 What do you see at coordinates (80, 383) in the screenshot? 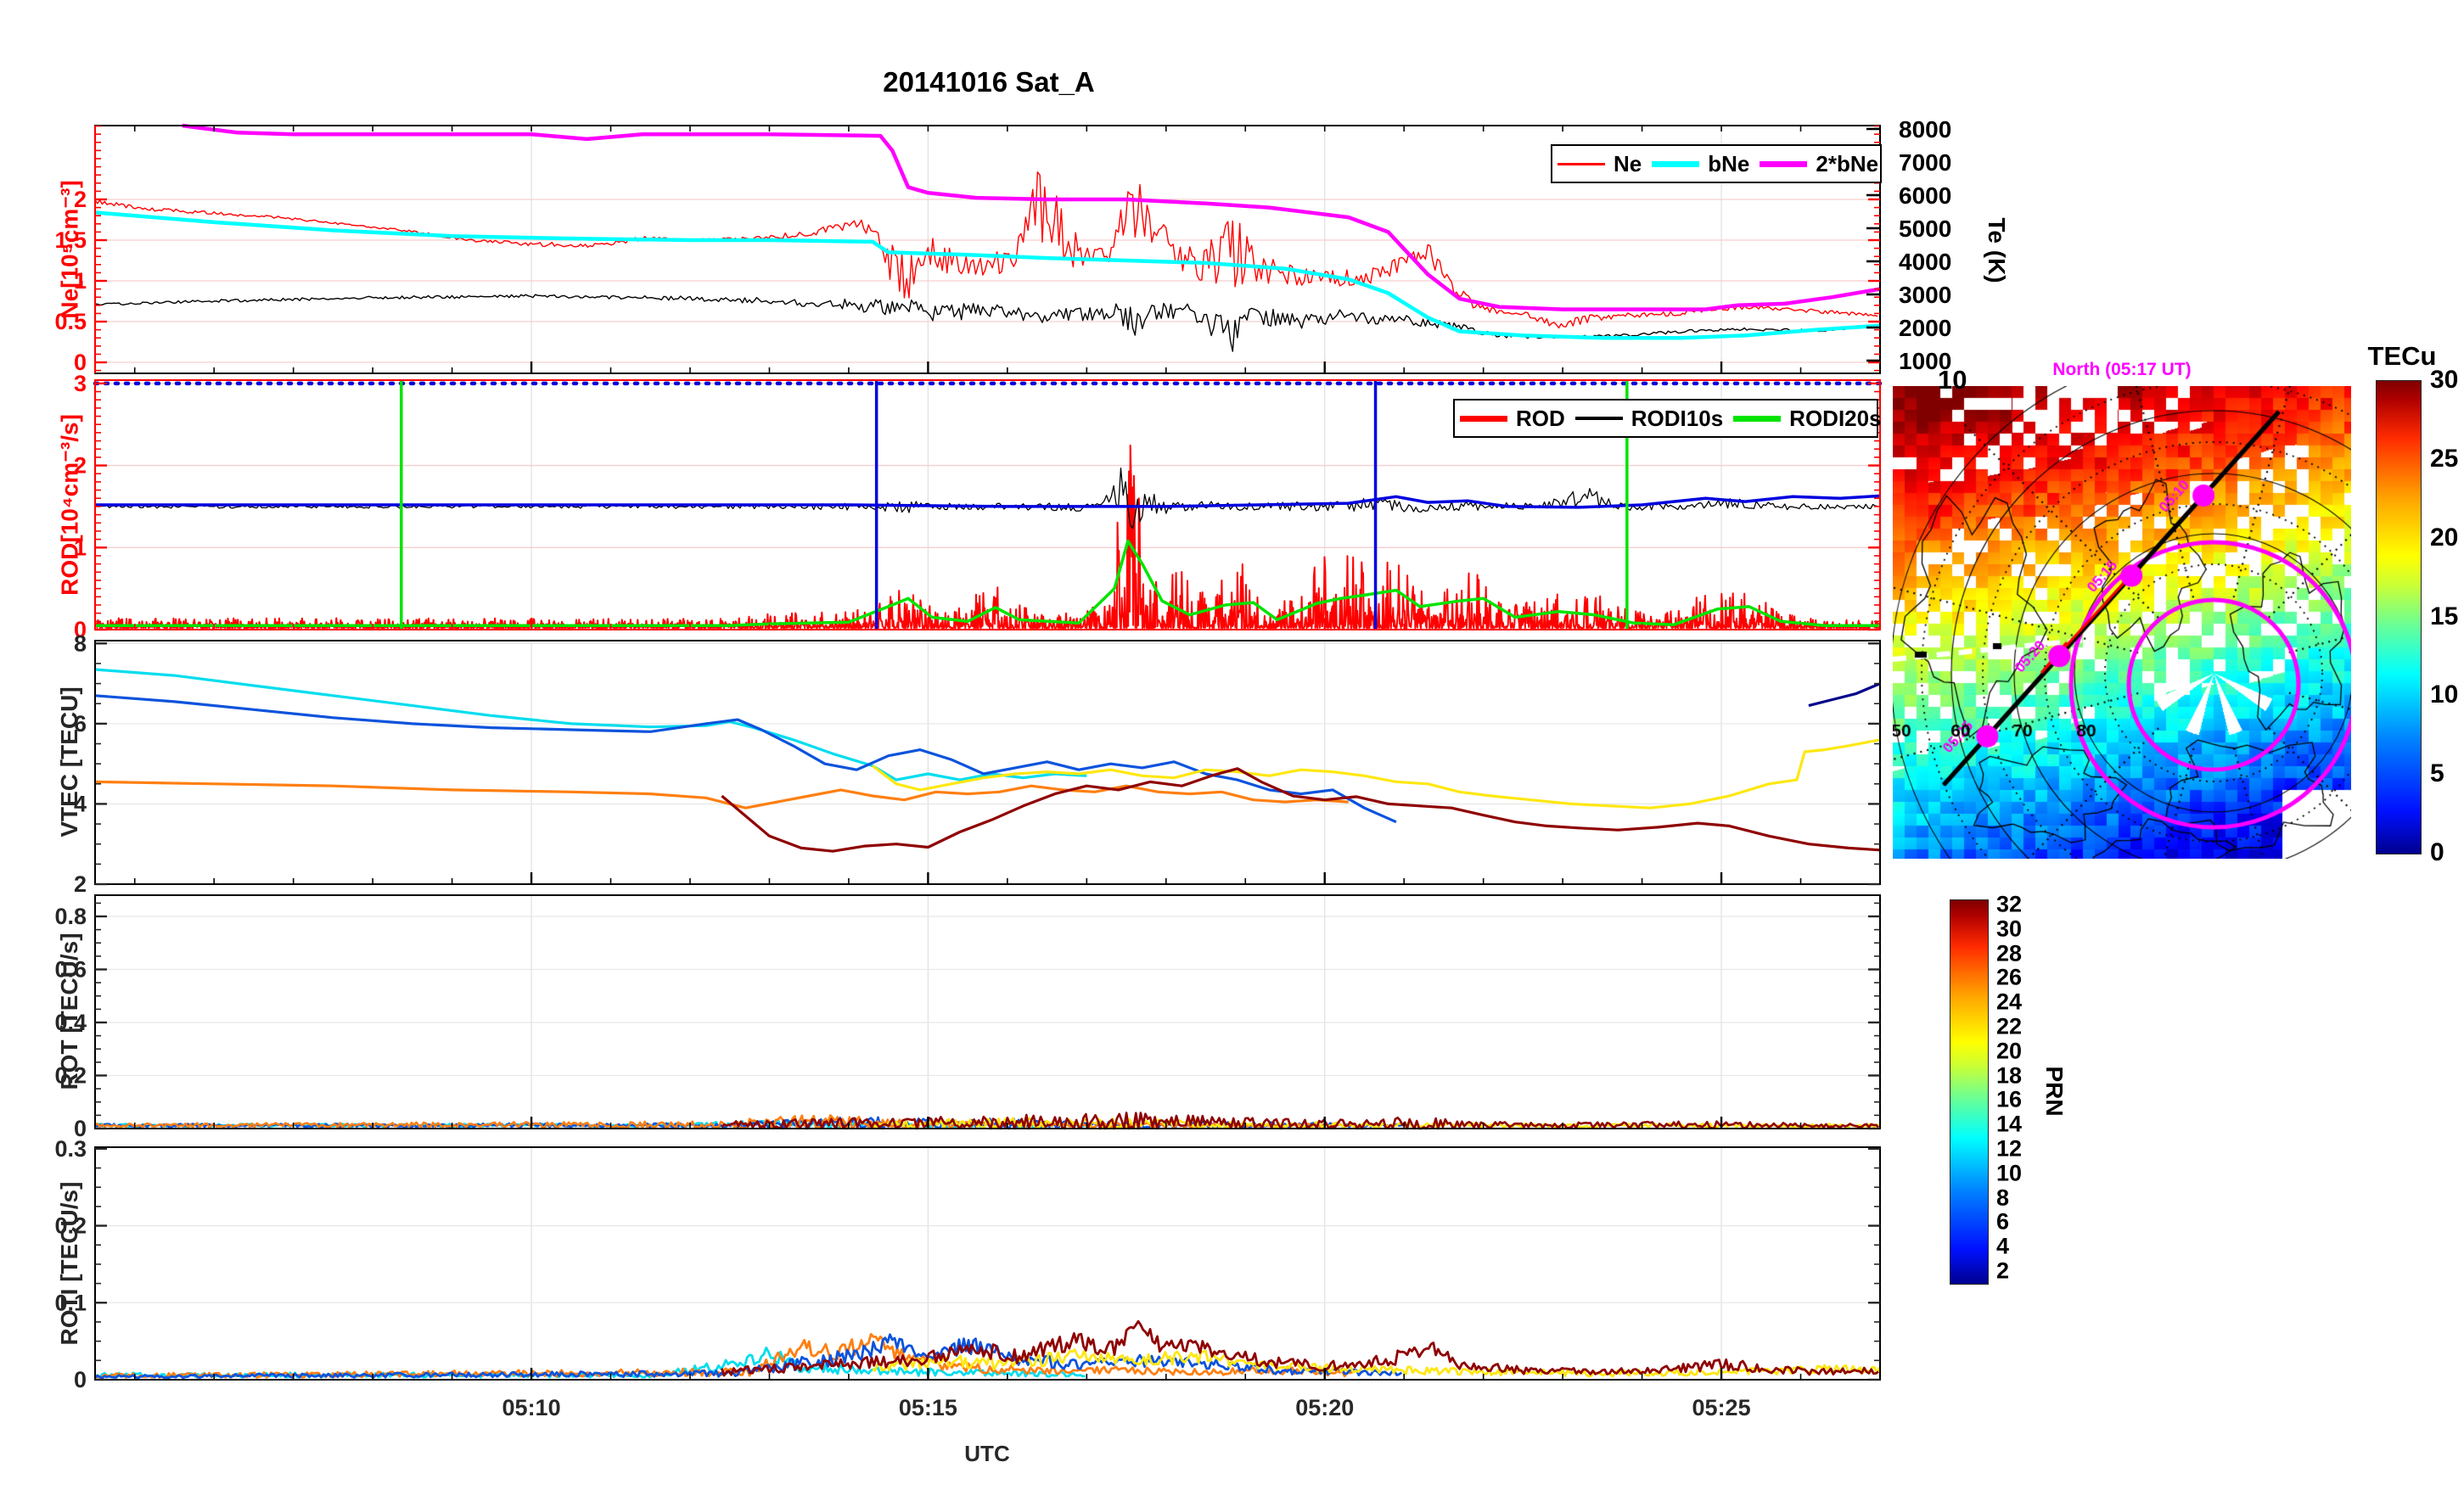
I see `svg-text: 3` at bounding box center [80, 383].